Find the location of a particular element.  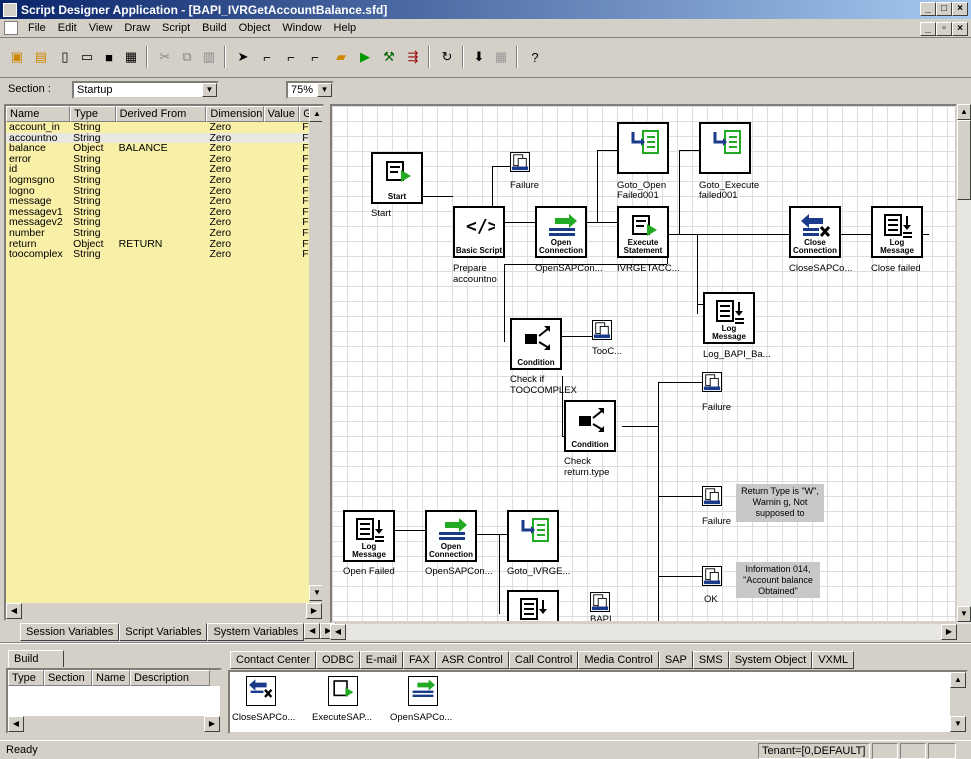

execute-statement-node: Execute Statement is located at coordinates (643, 232).